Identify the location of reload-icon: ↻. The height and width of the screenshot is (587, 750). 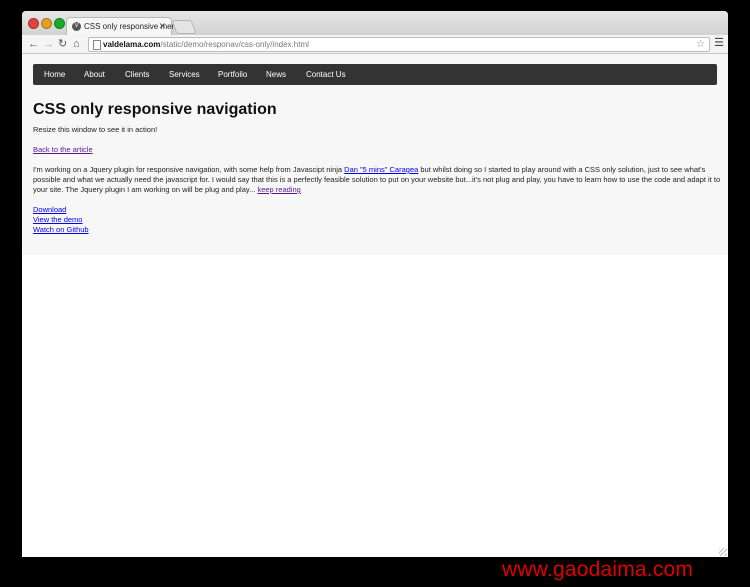
(62, 44).